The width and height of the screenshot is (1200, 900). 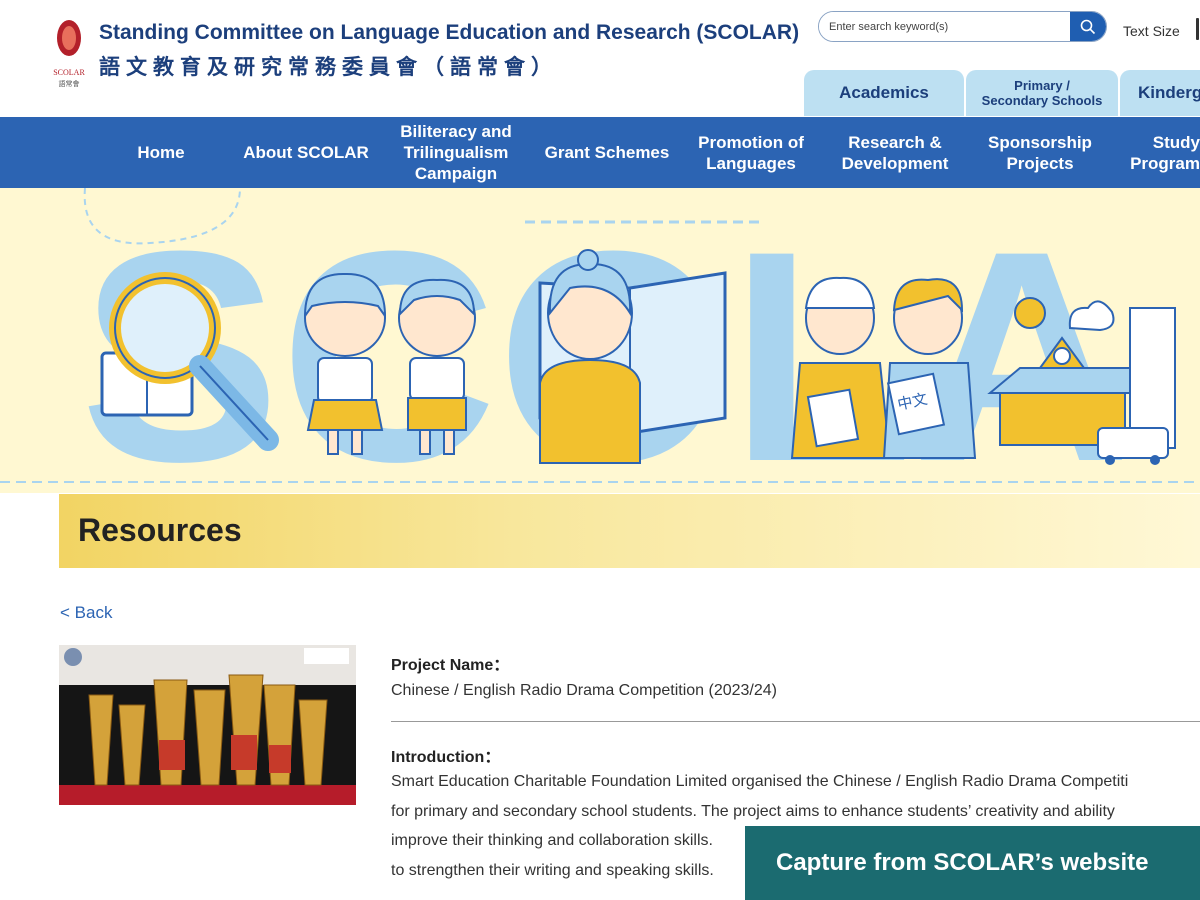 What do you see at coordinates (1042, 85) in the screenshot?
I see `tab-primary-label-line1: Primary /` at bounding box center [1042, 85].